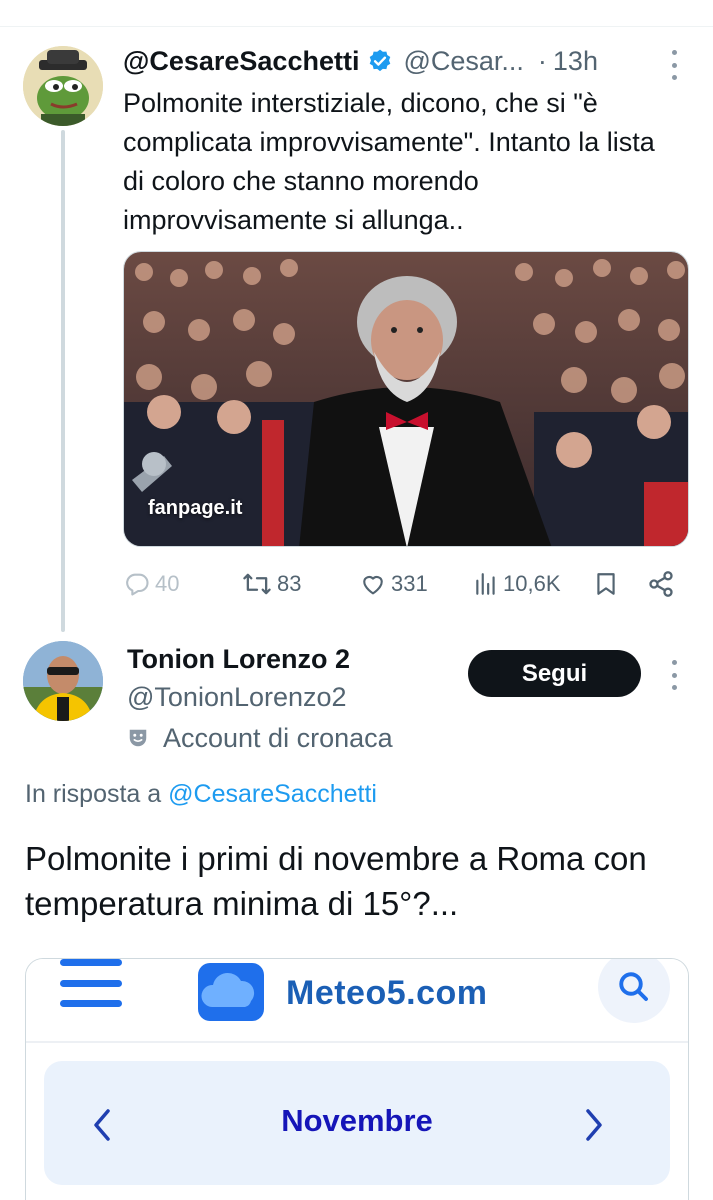 This screenshot has height=1200, width=713. I want to click on theater-mask-icon, so click(138, 738).